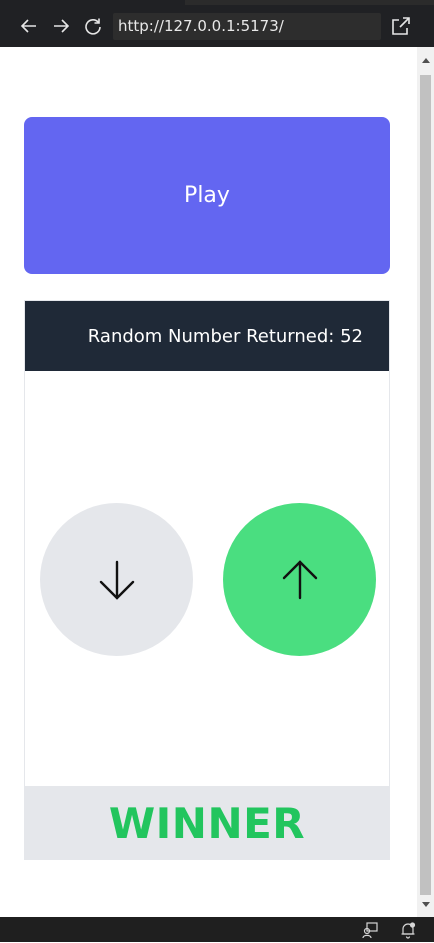 The image size is (434, 943). I want to click on play-button: Play, so click(207, 195).